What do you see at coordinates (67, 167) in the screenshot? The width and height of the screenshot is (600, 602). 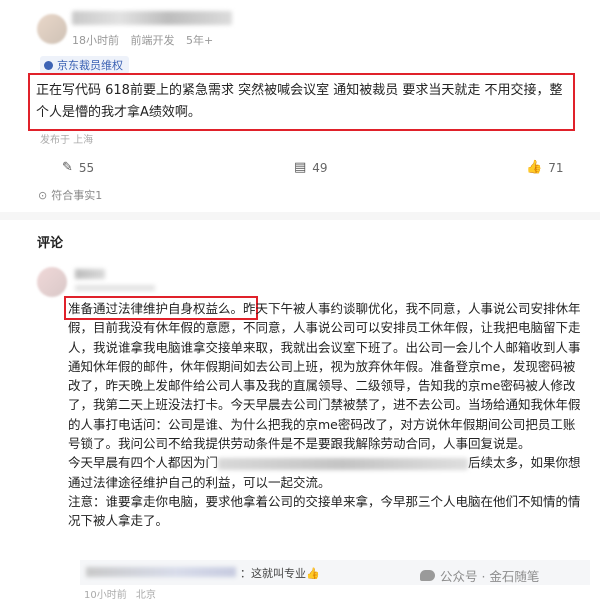 I see `edit-icon: ✎` at bounding box center [67, 167].